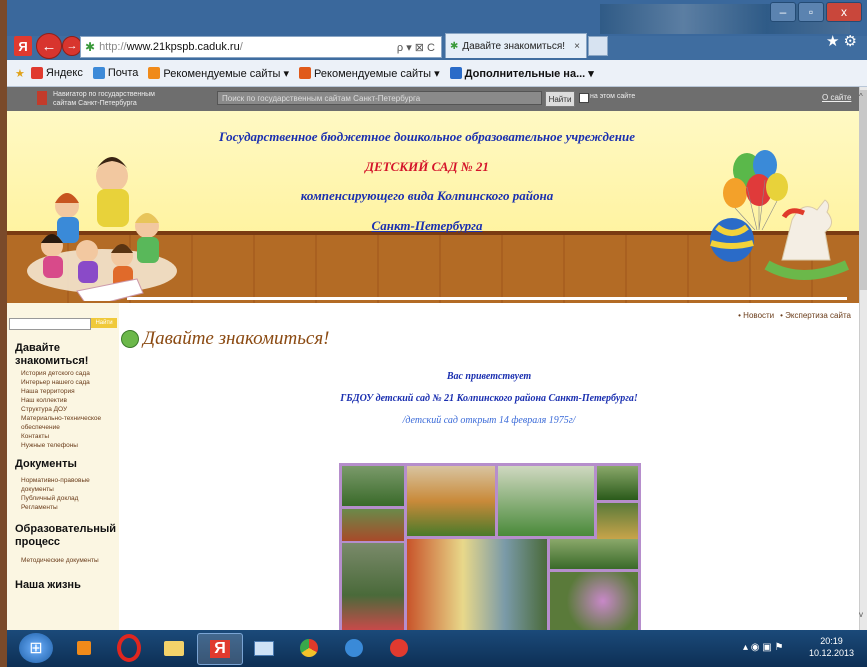  I want to click on favorites-star-icon: ★, so click(20, 73).